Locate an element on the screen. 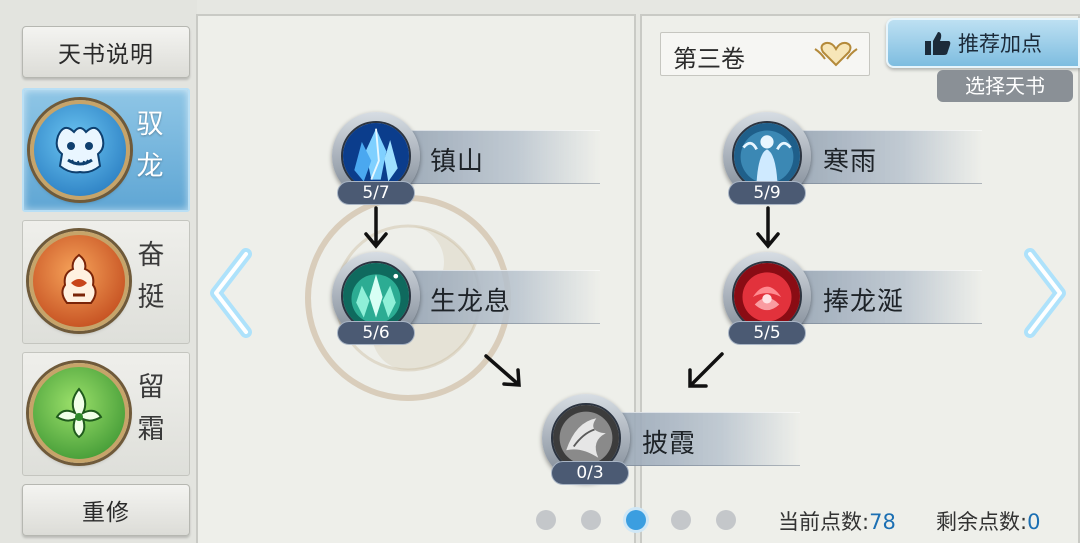  frost-flower-icon is located at coordinates (79, 413).